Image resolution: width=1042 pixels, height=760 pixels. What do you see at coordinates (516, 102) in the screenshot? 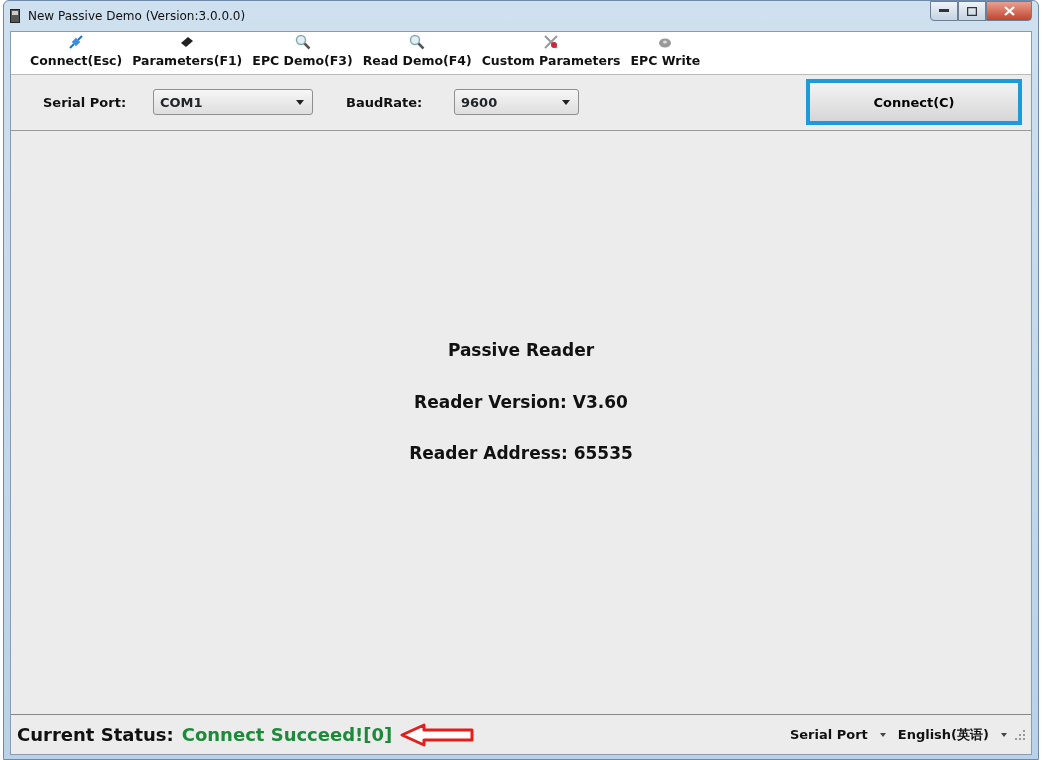
I see `baud-rate-dropdown: 9600` at bounding box center [516, 102].